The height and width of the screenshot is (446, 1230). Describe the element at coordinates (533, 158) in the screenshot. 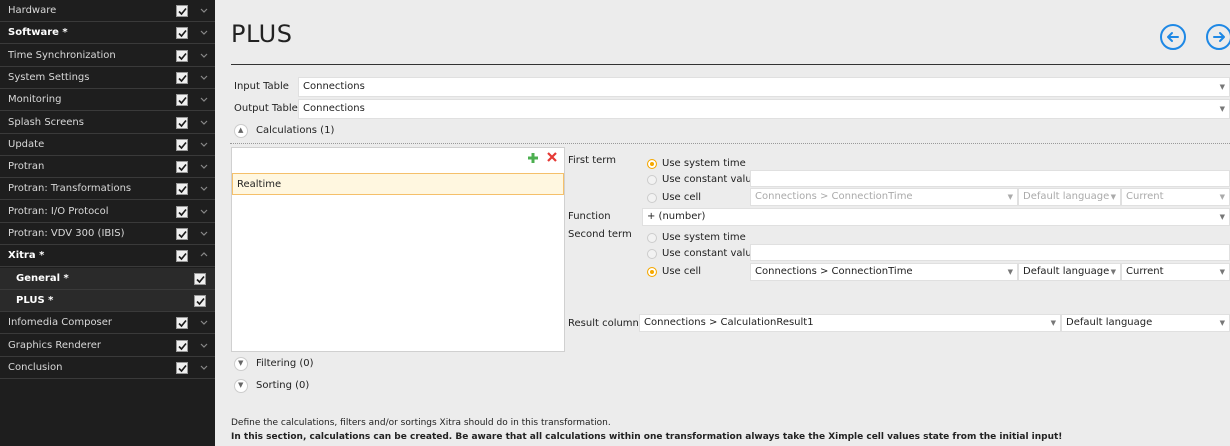

I see `plus-icon` at that location.